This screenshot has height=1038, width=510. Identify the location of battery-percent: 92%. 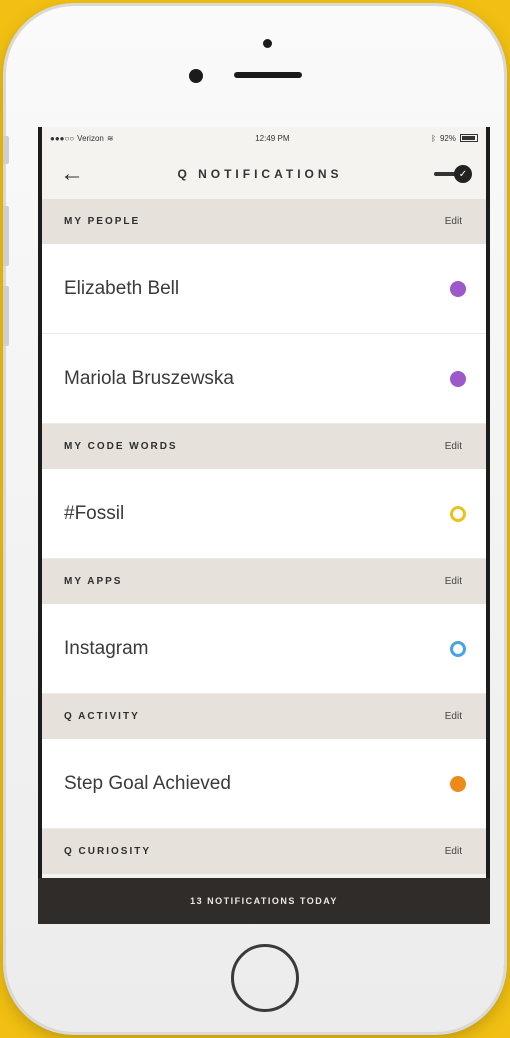
(447, 138).